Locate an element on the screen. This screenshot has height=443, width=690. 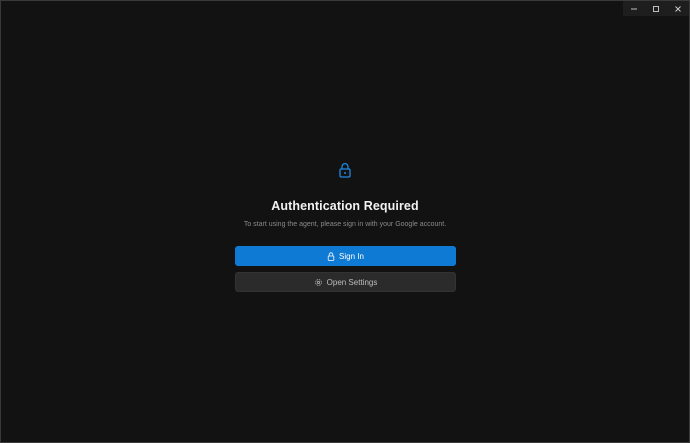
sign-in-label: Sign In is located at coordinates (351, 256).